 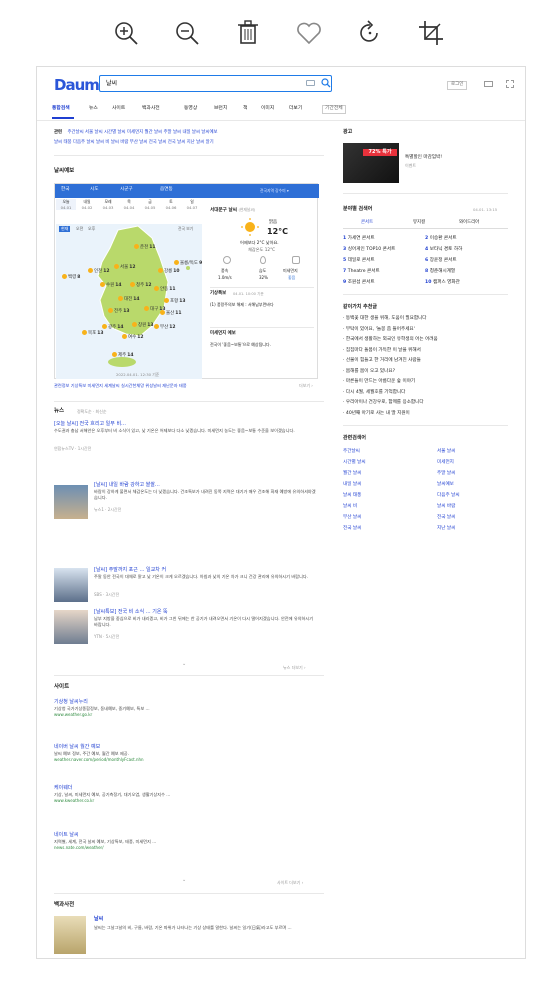 I want to click on map-tab-pm: 오후, so click(x=91, y=229).